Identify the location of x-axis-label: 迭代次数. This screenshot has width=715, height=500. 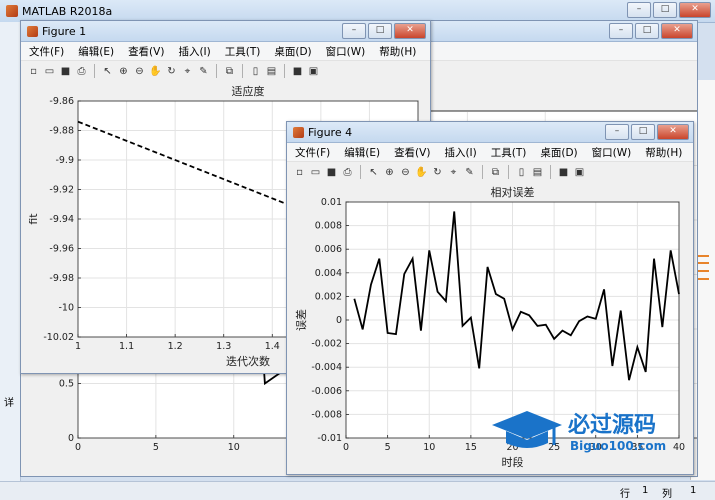
(248, 361).